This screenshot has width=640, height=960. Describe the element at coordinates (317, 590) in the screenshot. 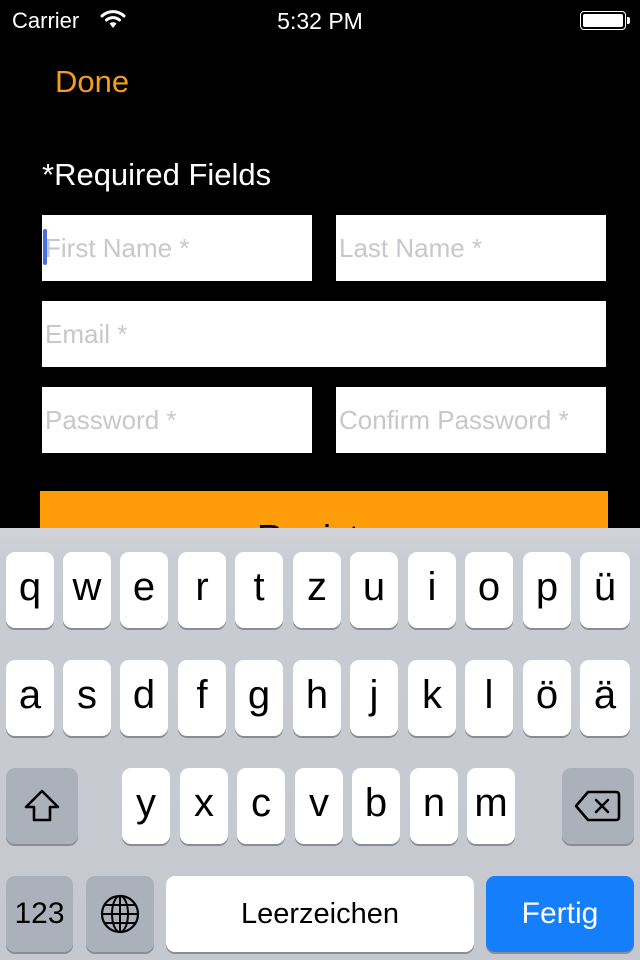

I see `key-z: z` at that location.